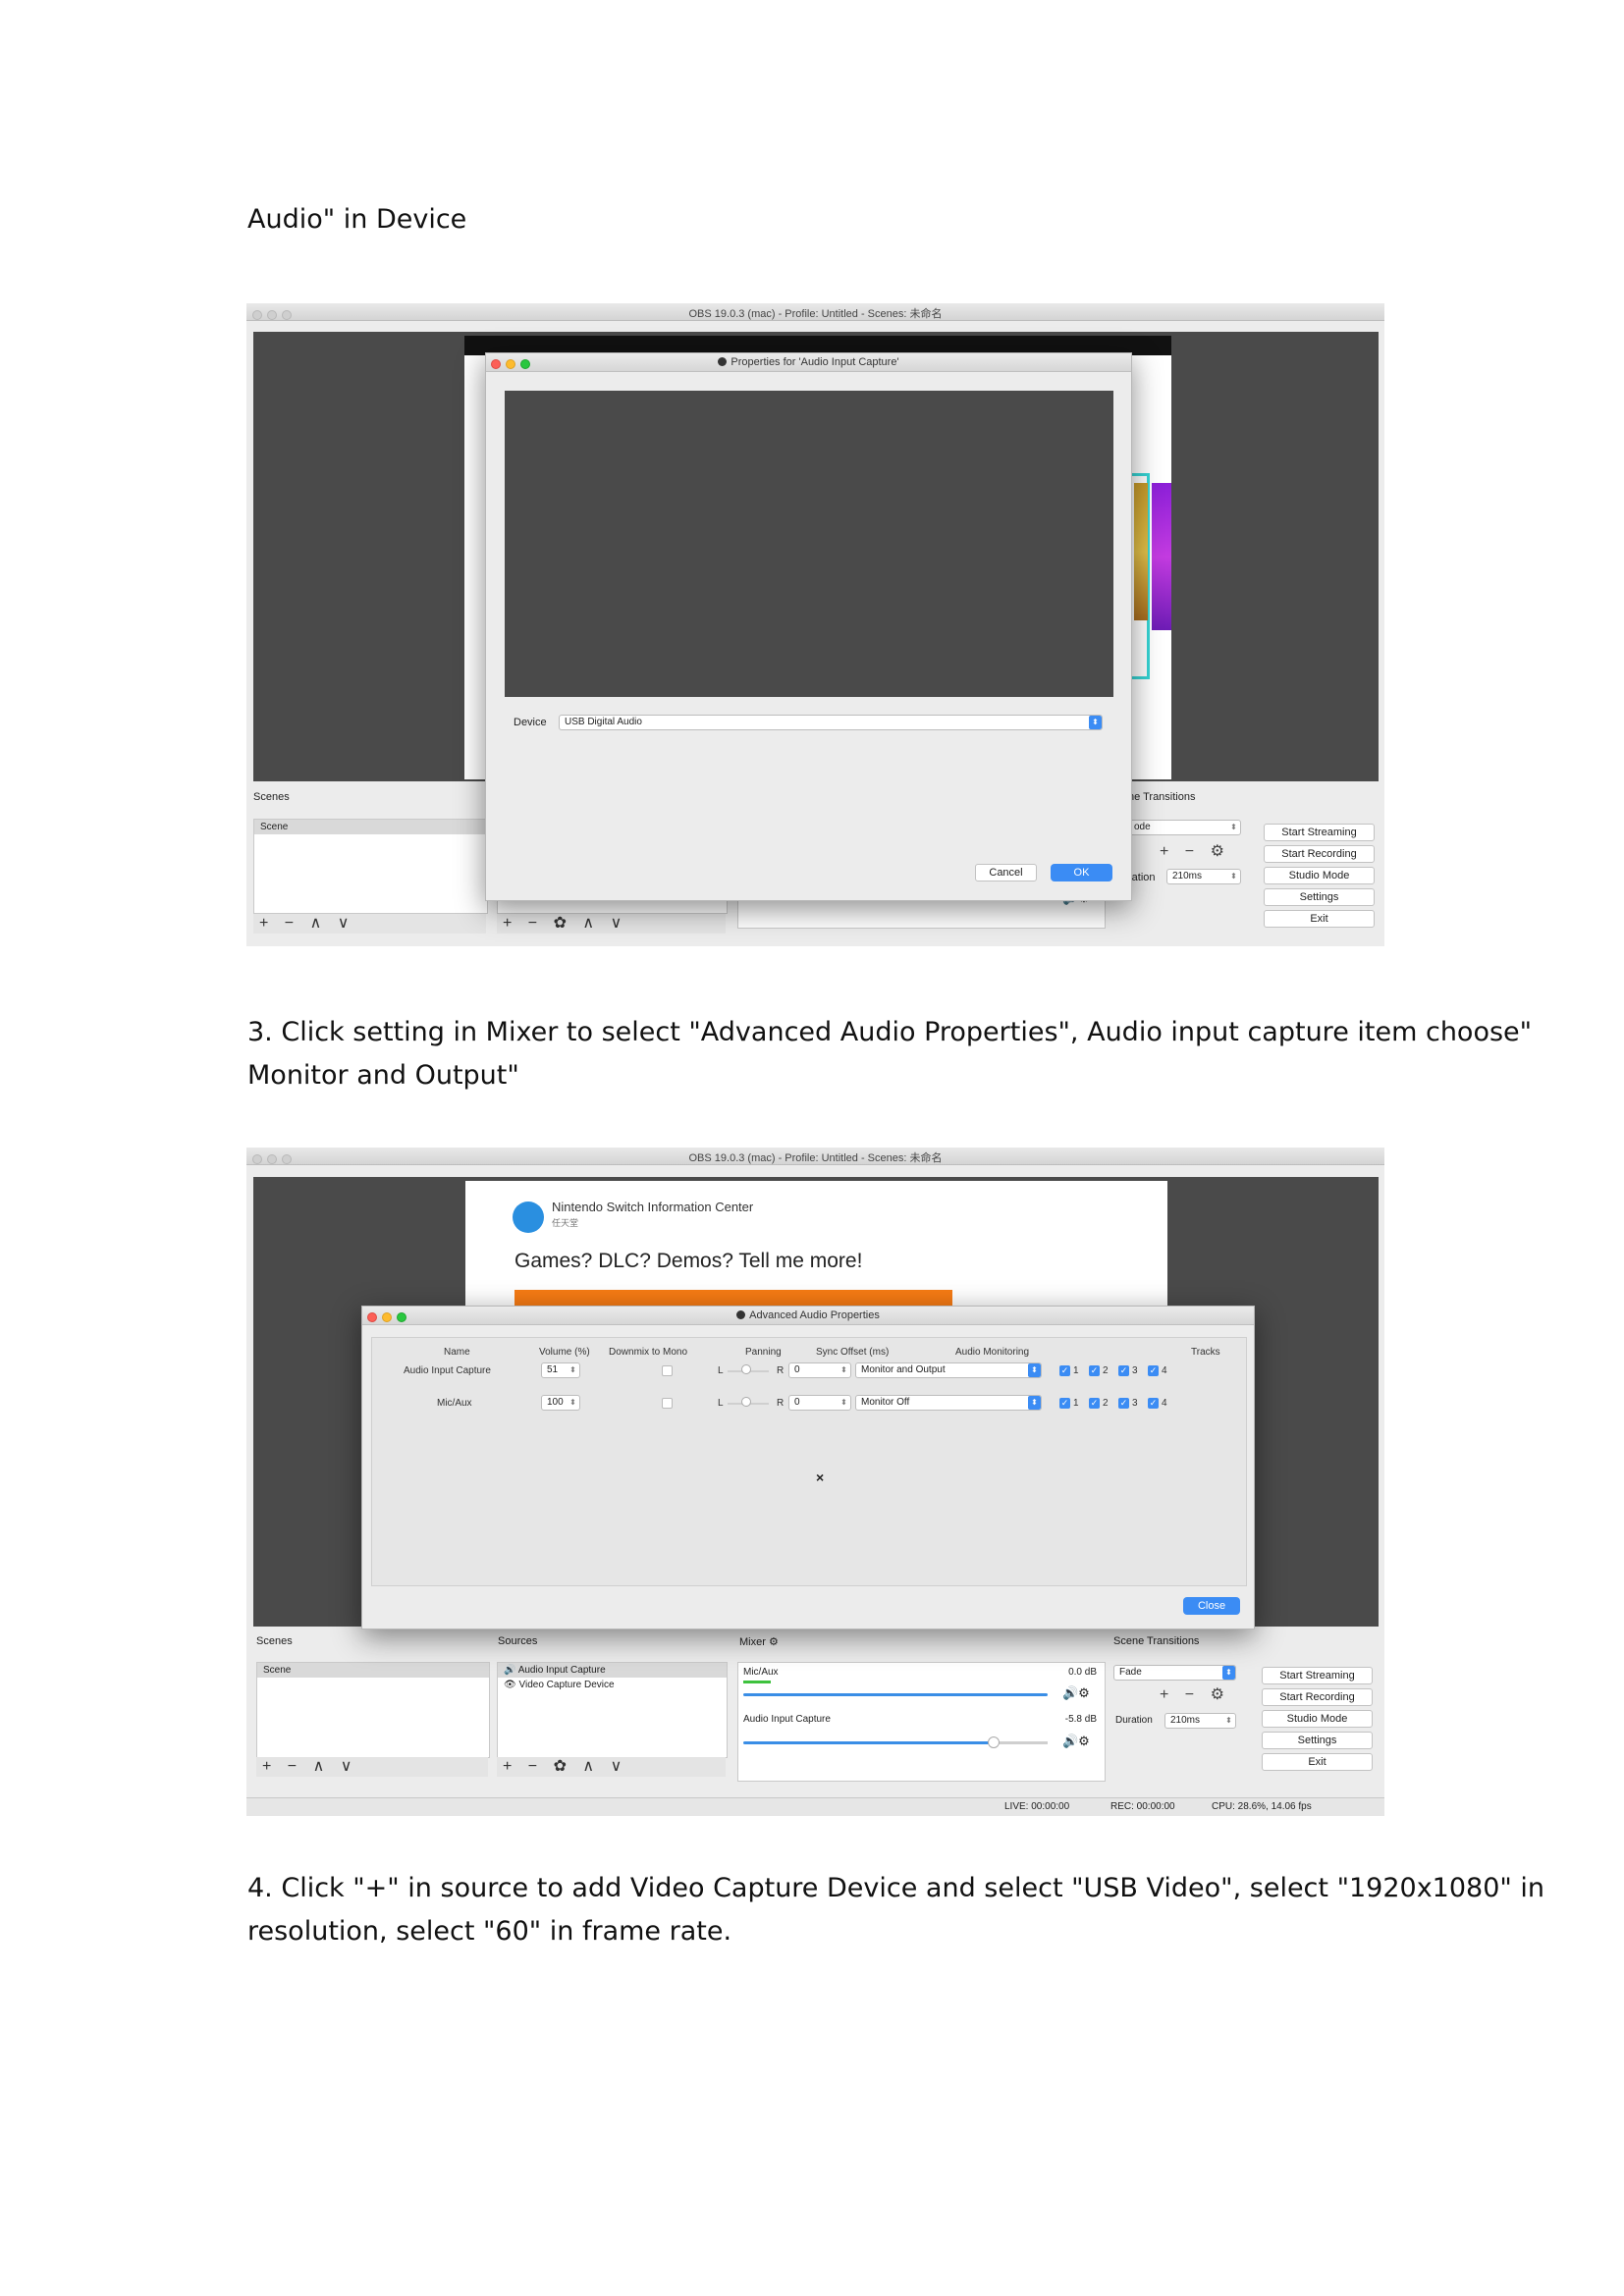  Describe the element at coordinates (447, 1370) in the screenshot. I see `row-audio-input-name: Audio Input Capture` at that location.